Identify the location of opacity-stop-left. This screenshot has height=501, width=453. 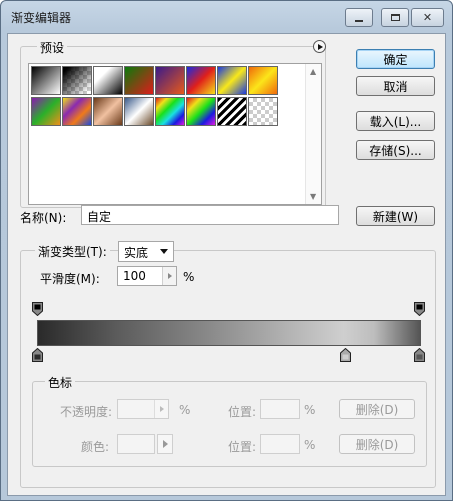
(37, 309).